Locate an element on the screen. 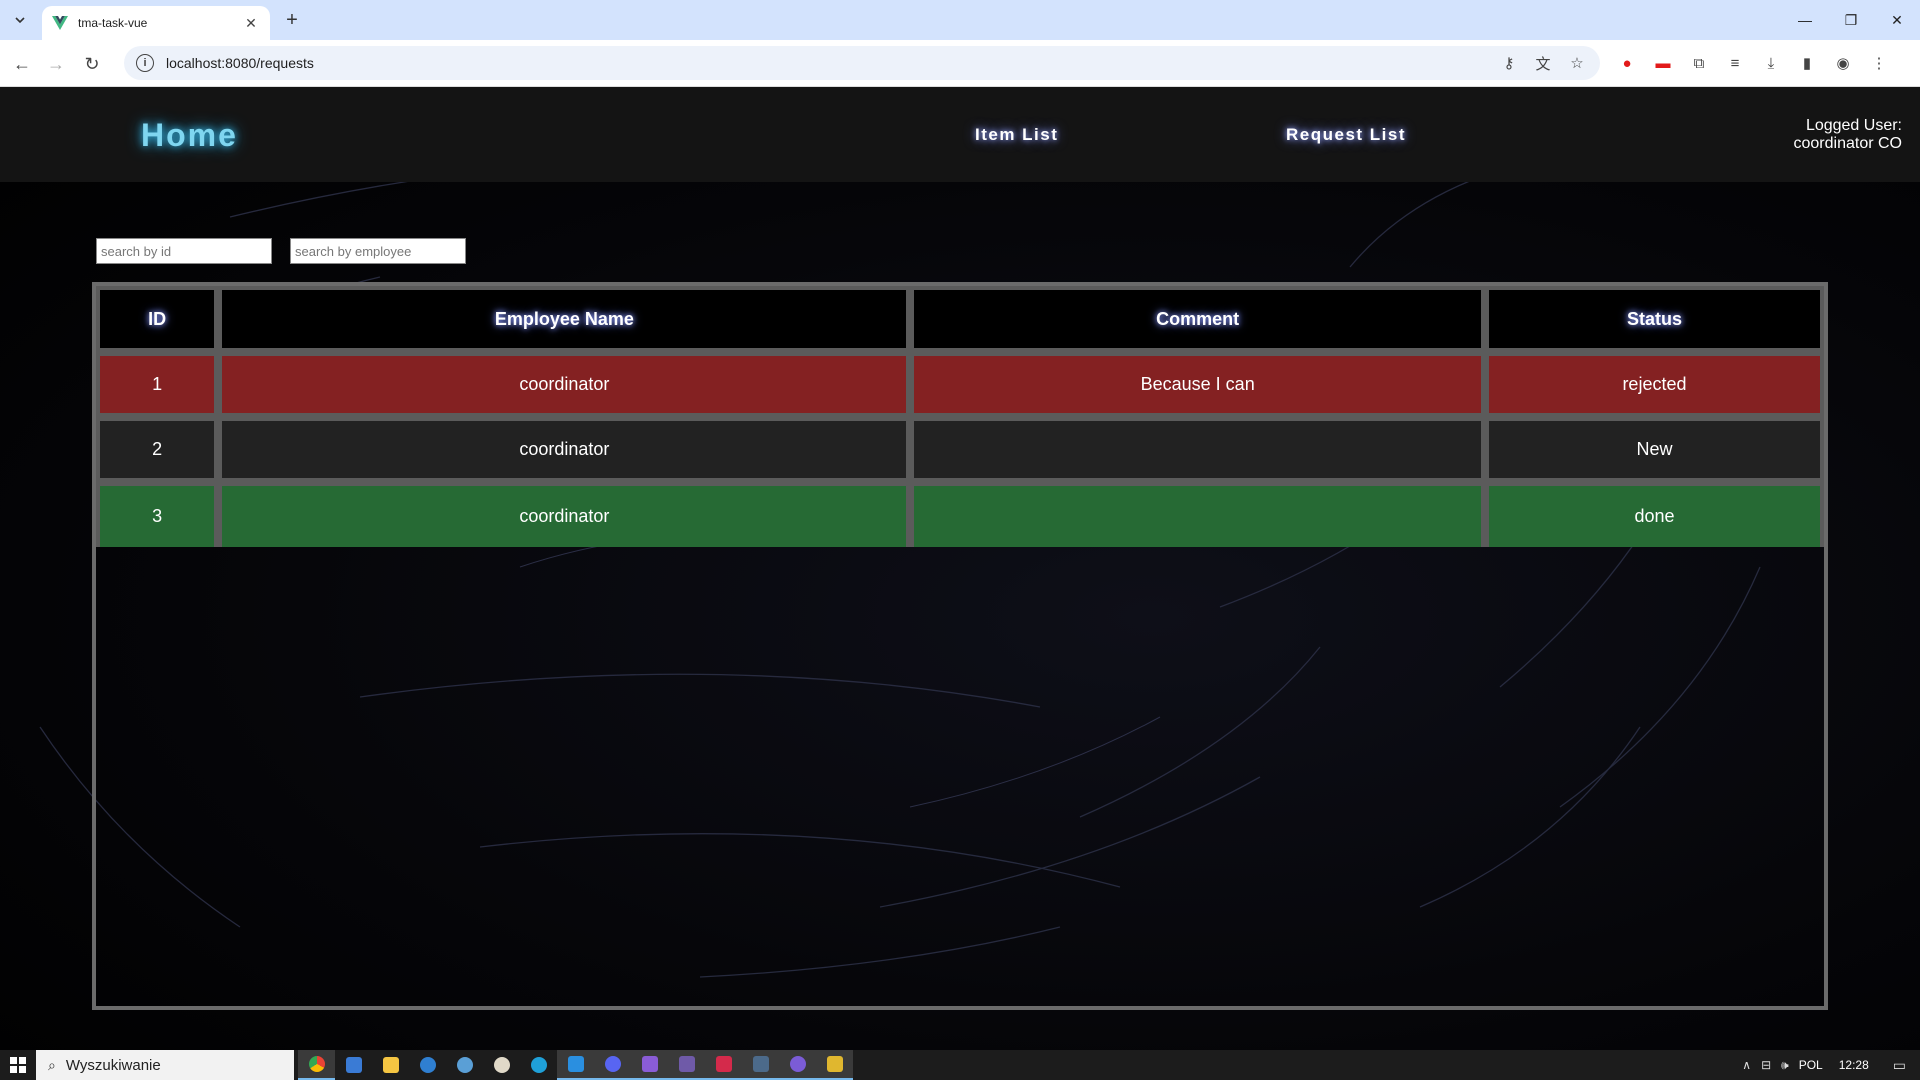  search-icon: ⌕ is located at coordinates (52, 1064).